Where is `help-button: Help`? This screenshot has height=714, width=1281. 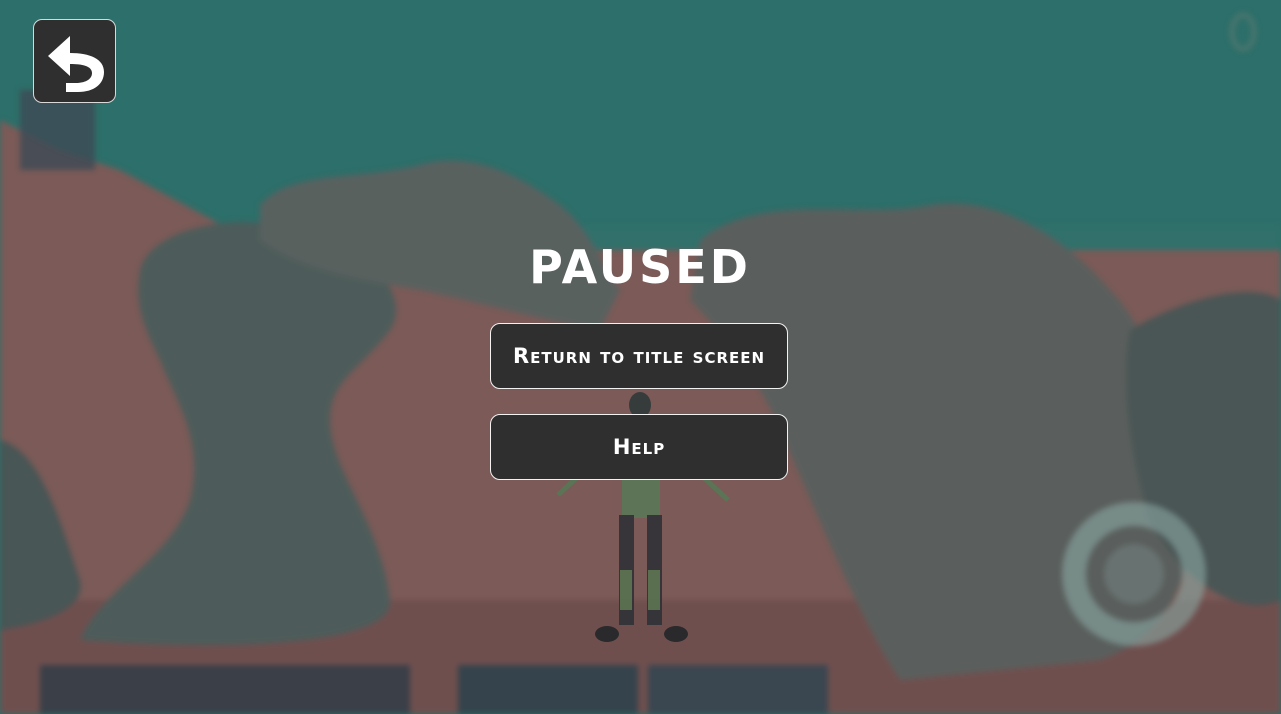 help-button: Help is located at coordinates (639, 447).